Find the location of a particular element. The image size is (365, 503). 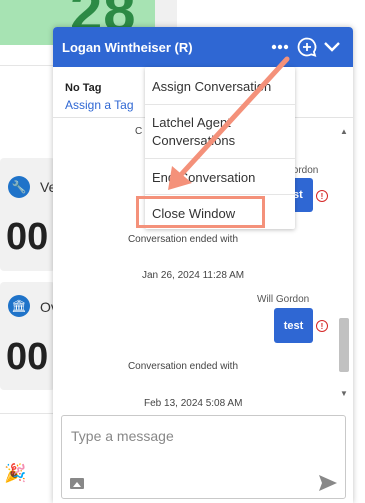

menu-item-end-conversation: End Conversation is located at coordinates (220, 177).